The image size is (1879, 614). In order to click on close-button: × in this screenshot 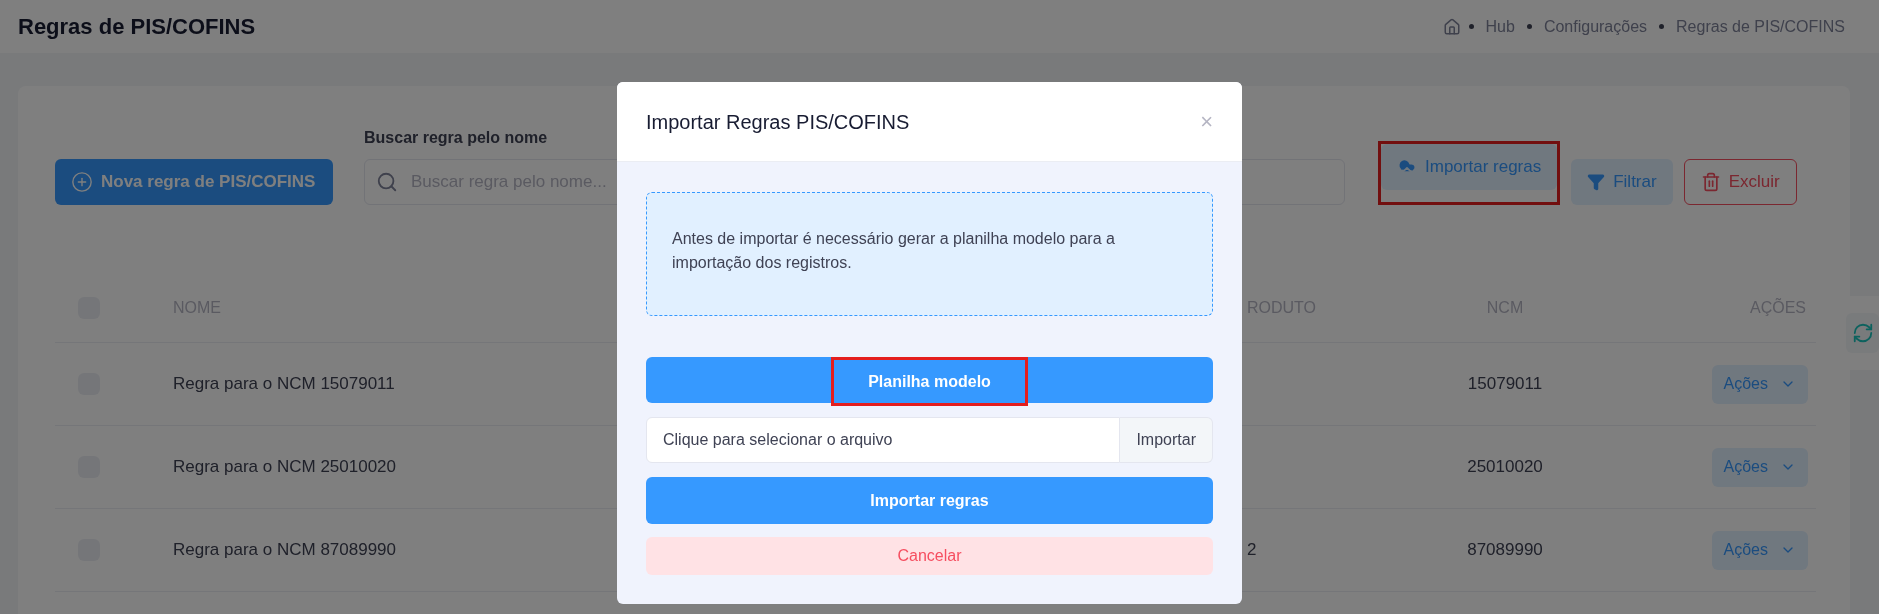, I will do `click(1206, 121)`.